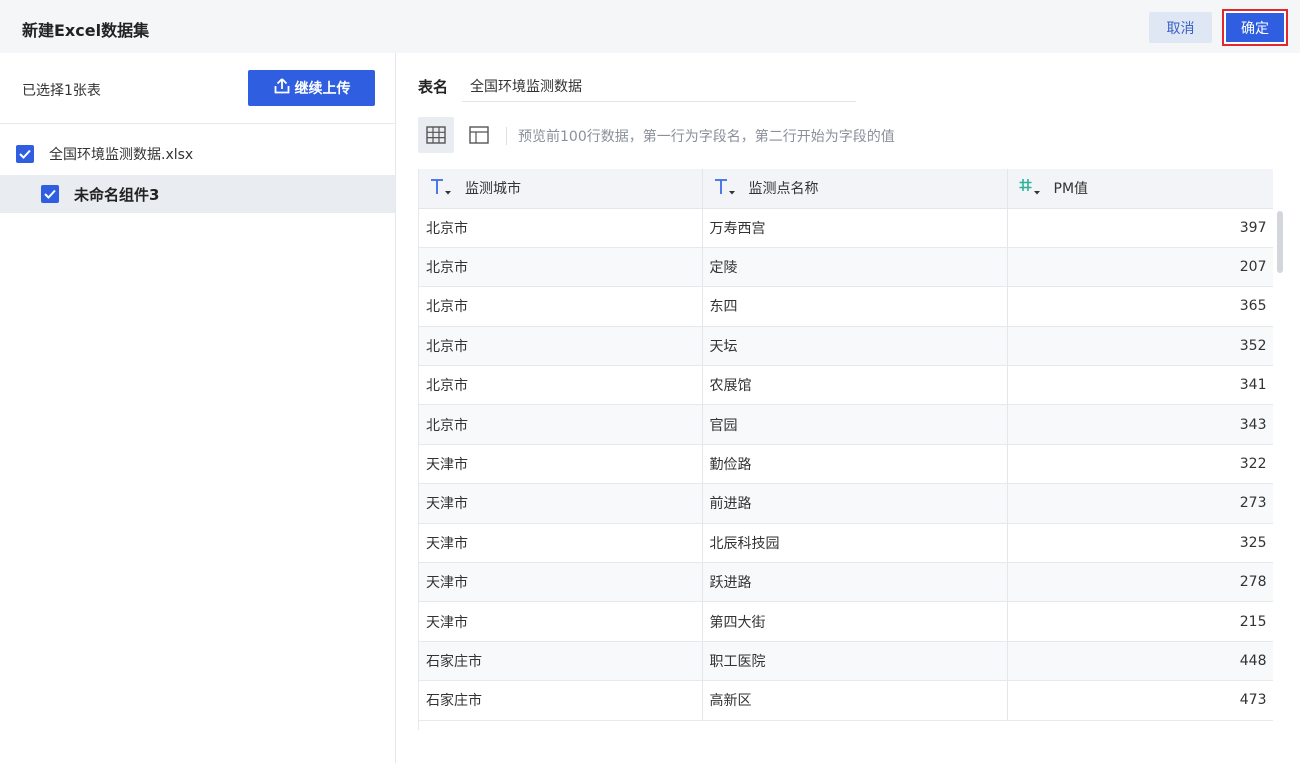 The height and width of the screenshot is (763, 1300). What do you see at coordinates (855, 424) in the screenshot?
I see `table-cell: 官园` at bounding box center [855, 424].